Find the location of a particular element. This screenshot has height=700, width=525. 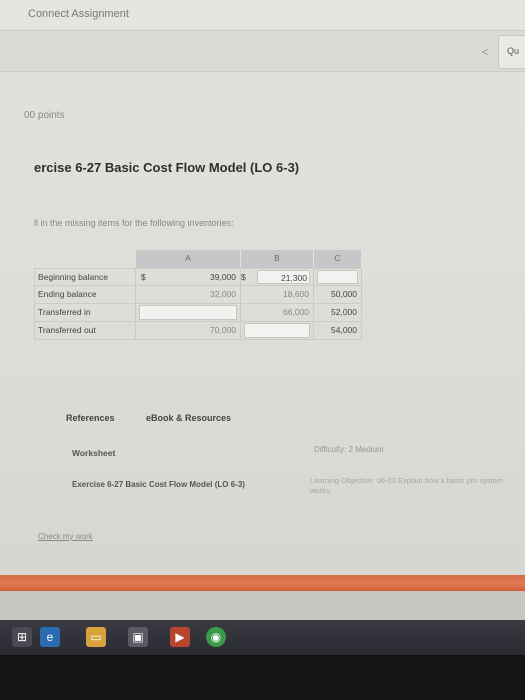

table-header-row: A B C is located at coordinates (198, 259).